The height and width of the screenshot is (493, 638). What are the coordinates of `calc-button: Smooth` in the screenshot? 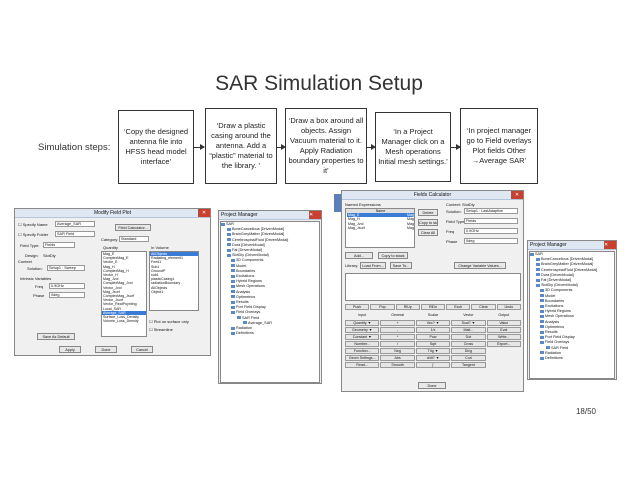 It's located at (397, 365).